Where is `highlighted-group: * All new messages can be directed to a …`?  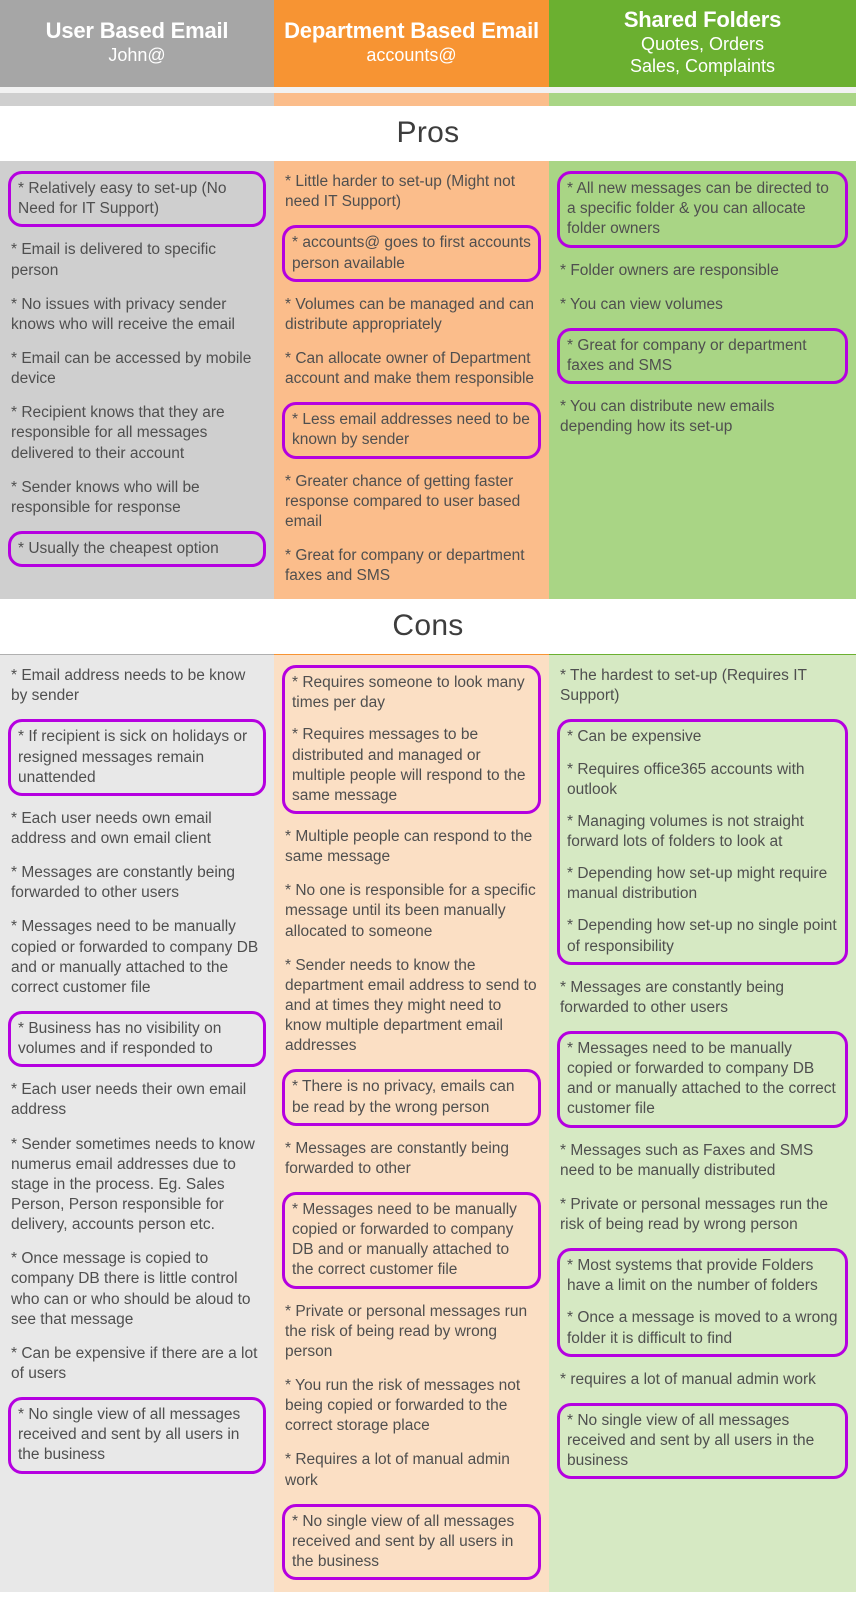 highlighted-group: * All new messages can be directed to a … is located at coordinates (702, 209).